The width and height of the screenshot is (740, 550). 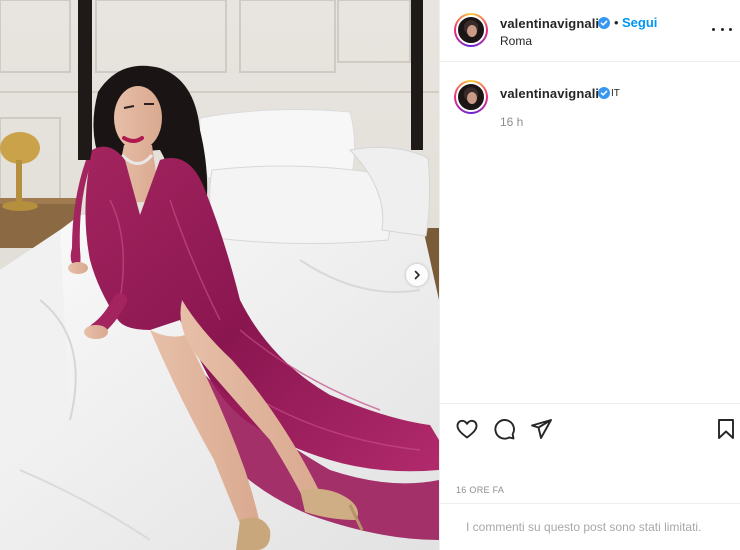 What do you see at coordinates (615, 93) in the screenshot?
I see `caption-language-tag: IT` at bounding box center [615, 93].